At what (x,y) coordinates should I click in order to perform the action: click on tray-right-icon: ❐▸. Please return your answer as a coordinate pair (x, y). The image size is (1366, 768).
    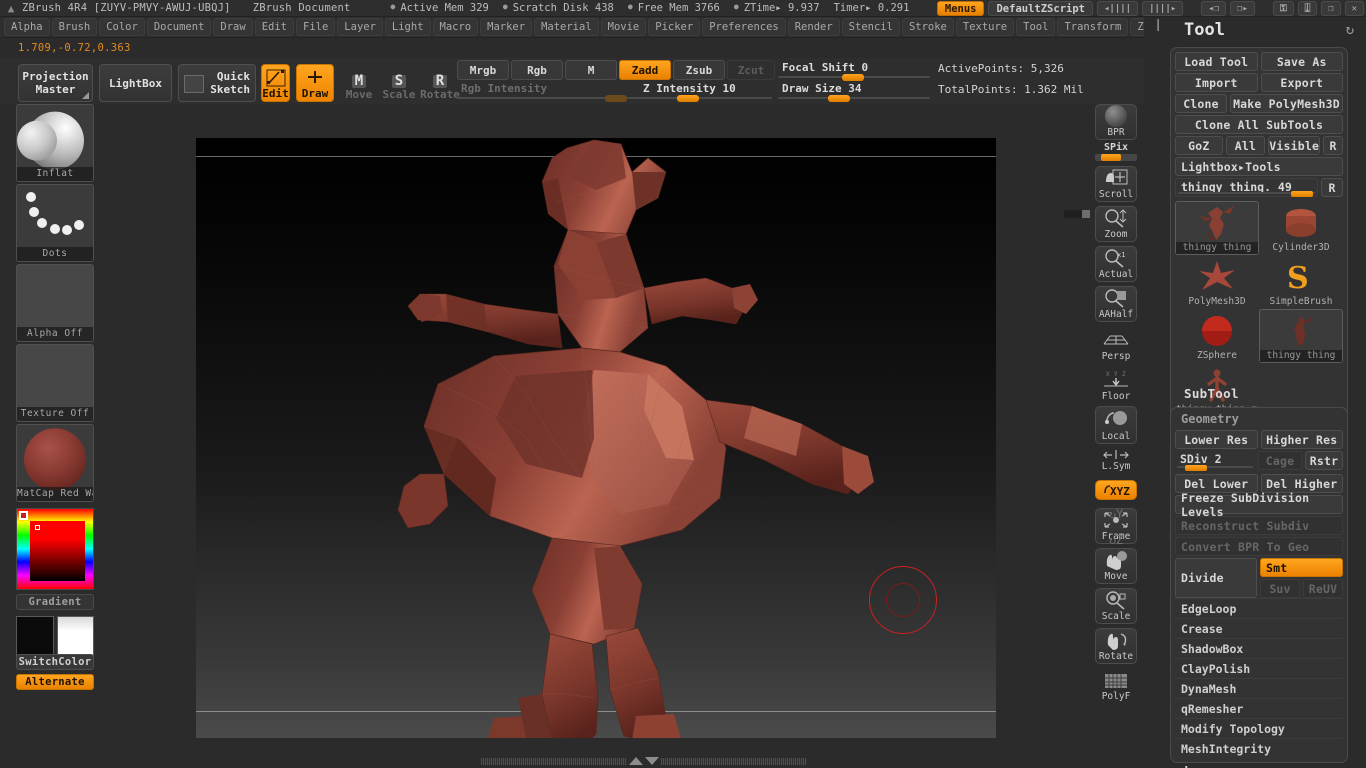
    Looking at the image, I should click on (1242, 8).